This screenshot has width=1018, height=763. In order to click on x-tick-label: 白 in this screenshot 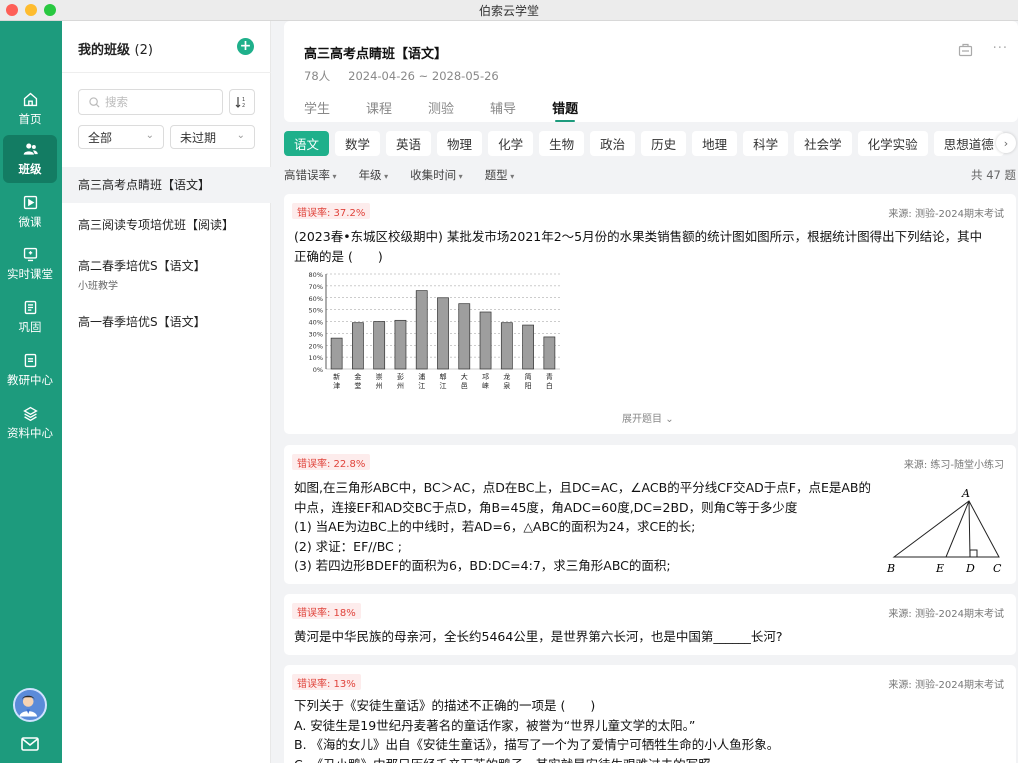, I will do `click(549, 385)`.